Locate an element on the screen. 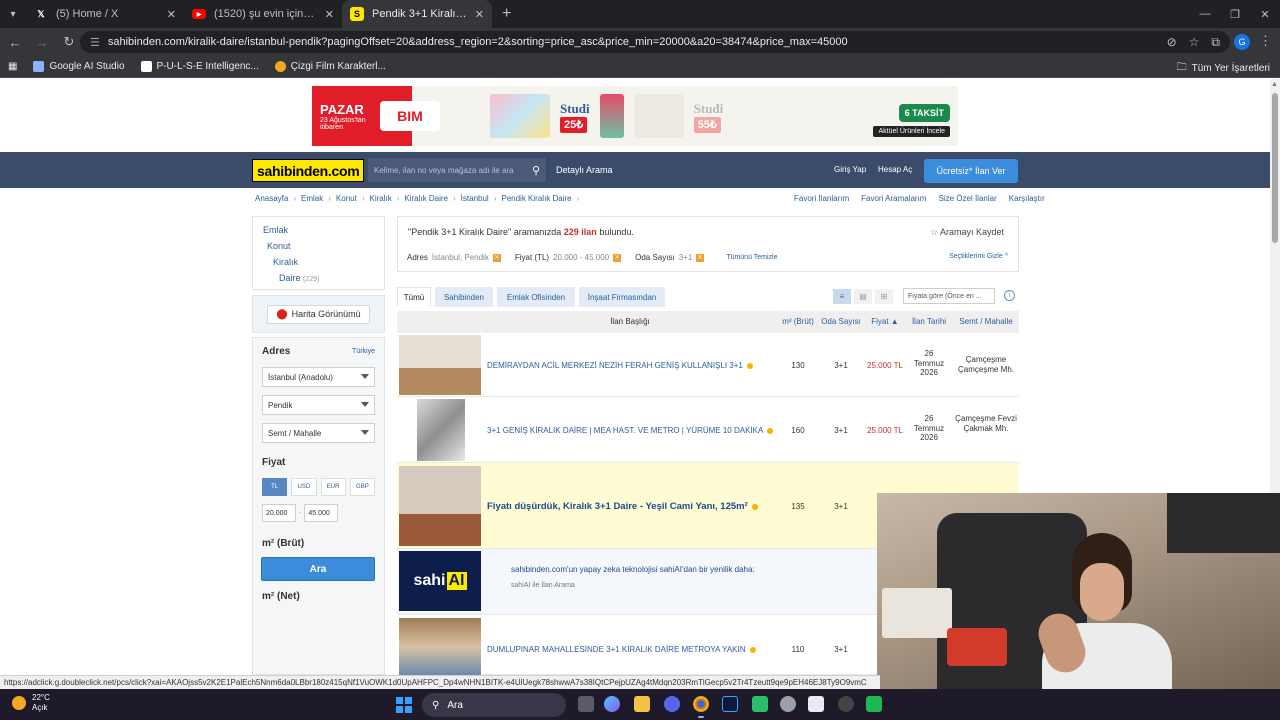 This screenshot has height=720, width=1280. tab-agency: Emlak Ofisinden is located at coordinates (536, 297).